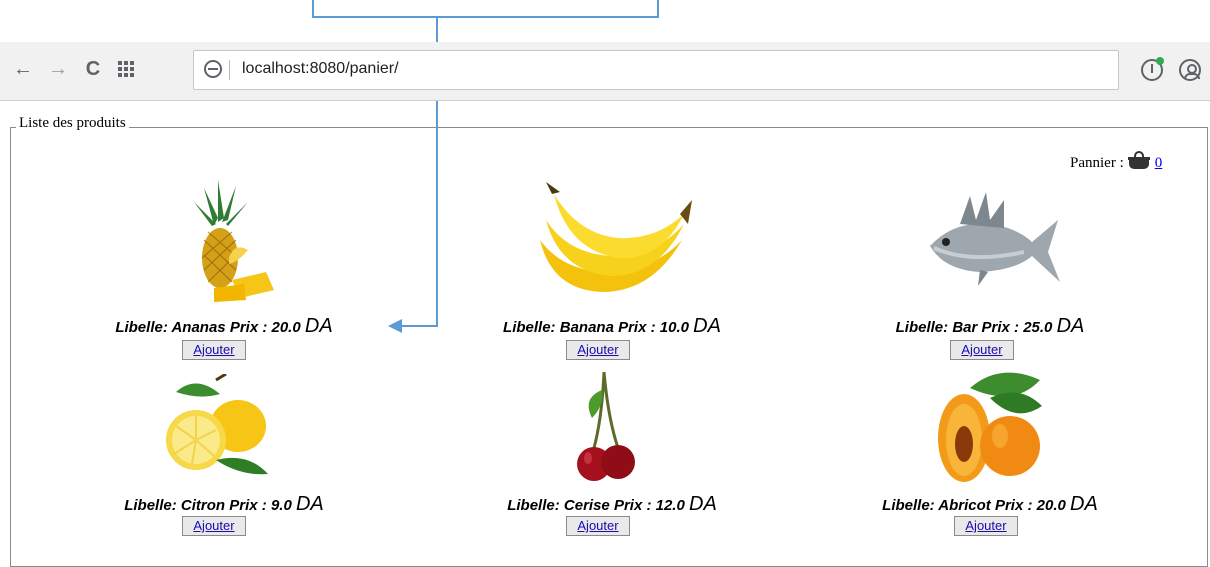  I want to click on browser-toolbar: ← → C localhost:8080/panier/, so click(605, 71).